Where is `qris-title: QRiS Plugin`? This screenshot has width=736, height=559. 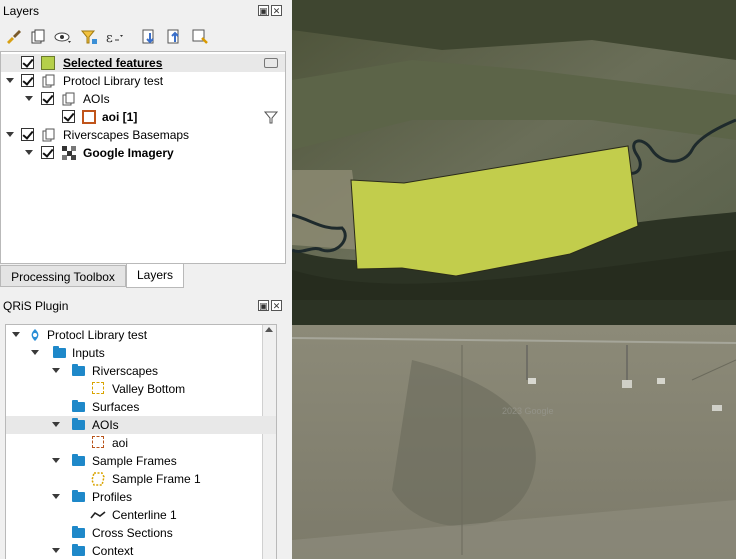 qris-title: QRiS Plugin is located at coordinates (36, 306).